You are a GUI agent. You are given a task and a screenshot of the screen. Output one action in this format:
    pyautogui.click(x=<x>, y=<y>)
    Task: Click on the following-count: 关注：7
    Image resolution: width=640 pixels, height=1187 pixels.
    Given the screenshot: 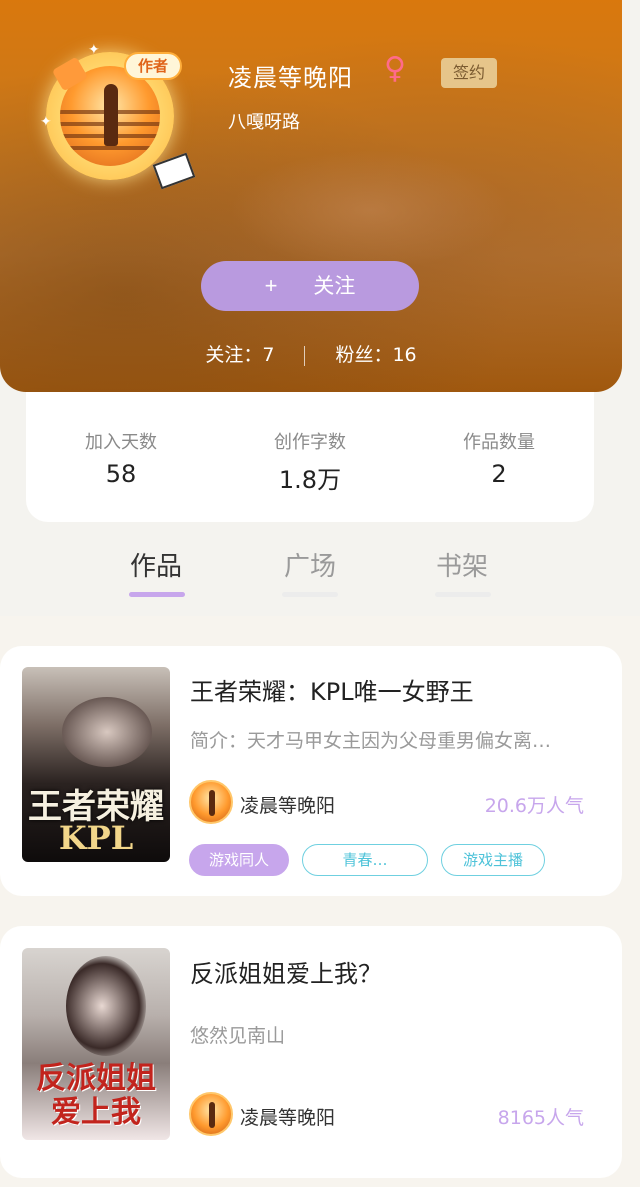 What is the action you would take?
    pyautogui.click(x=239, y=355)
    